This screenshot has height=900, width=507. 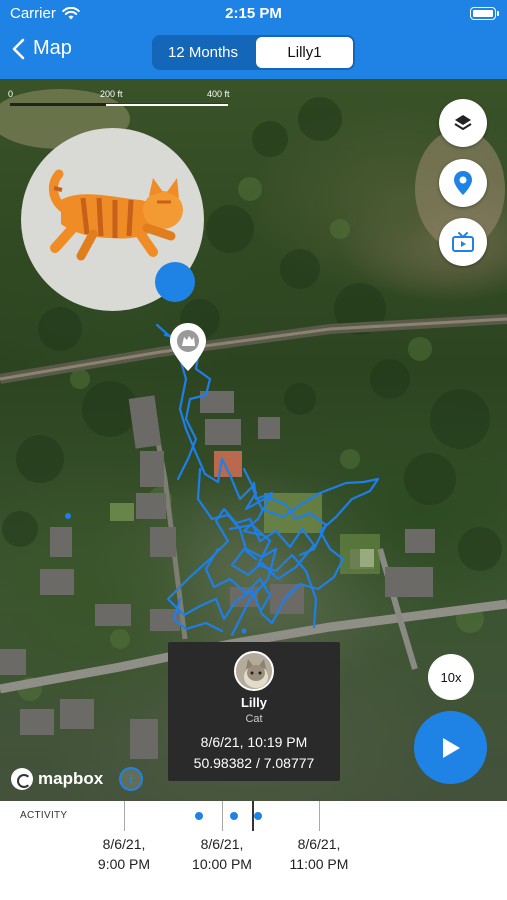 What do you see at coordinates (44, 815) in the screenshot?
I see `activity-label: ACTIVITY` at bounding box center [44, 815].